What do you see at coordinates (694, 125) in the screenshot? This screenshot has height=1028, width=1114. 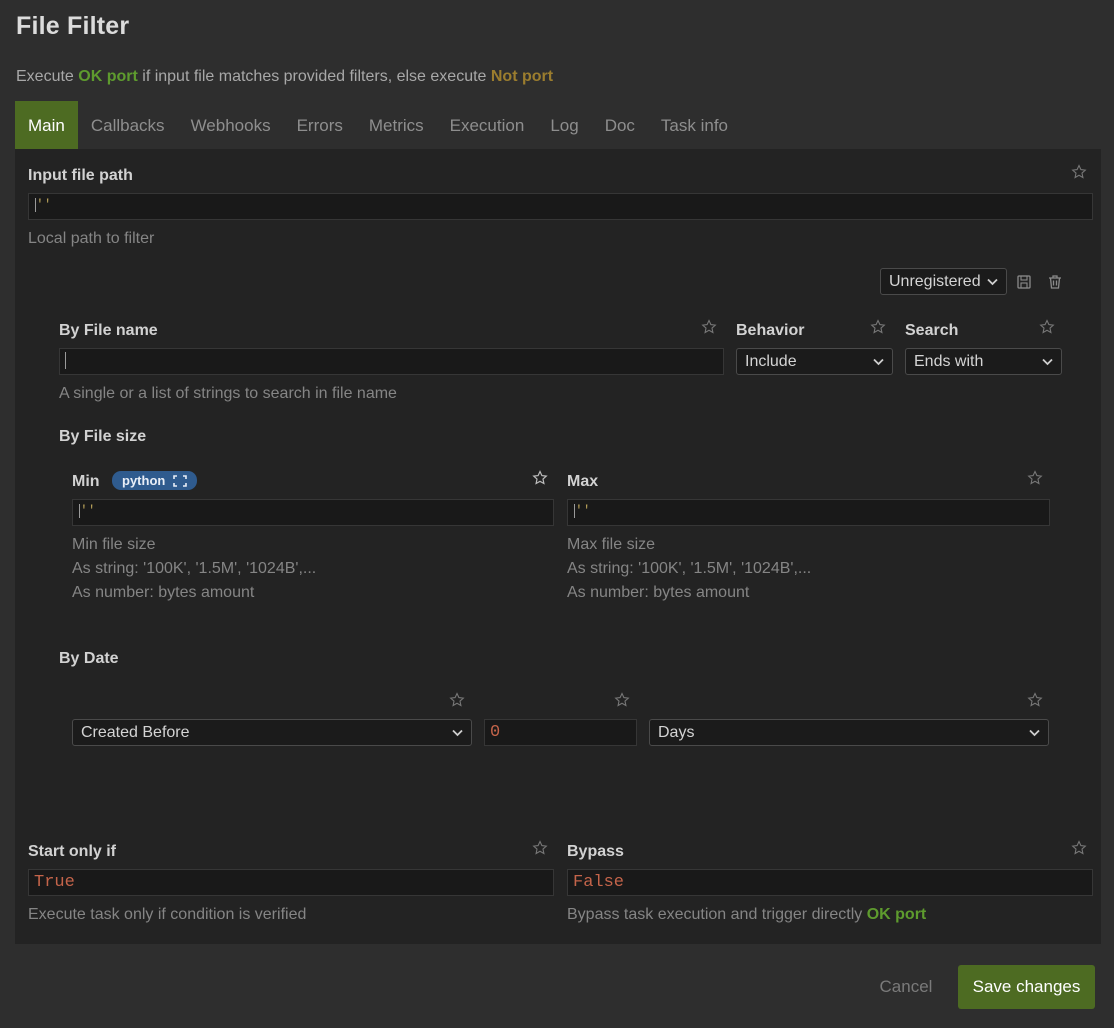 I see `tab-task-info: Task info` at bounding box center [694, 125].